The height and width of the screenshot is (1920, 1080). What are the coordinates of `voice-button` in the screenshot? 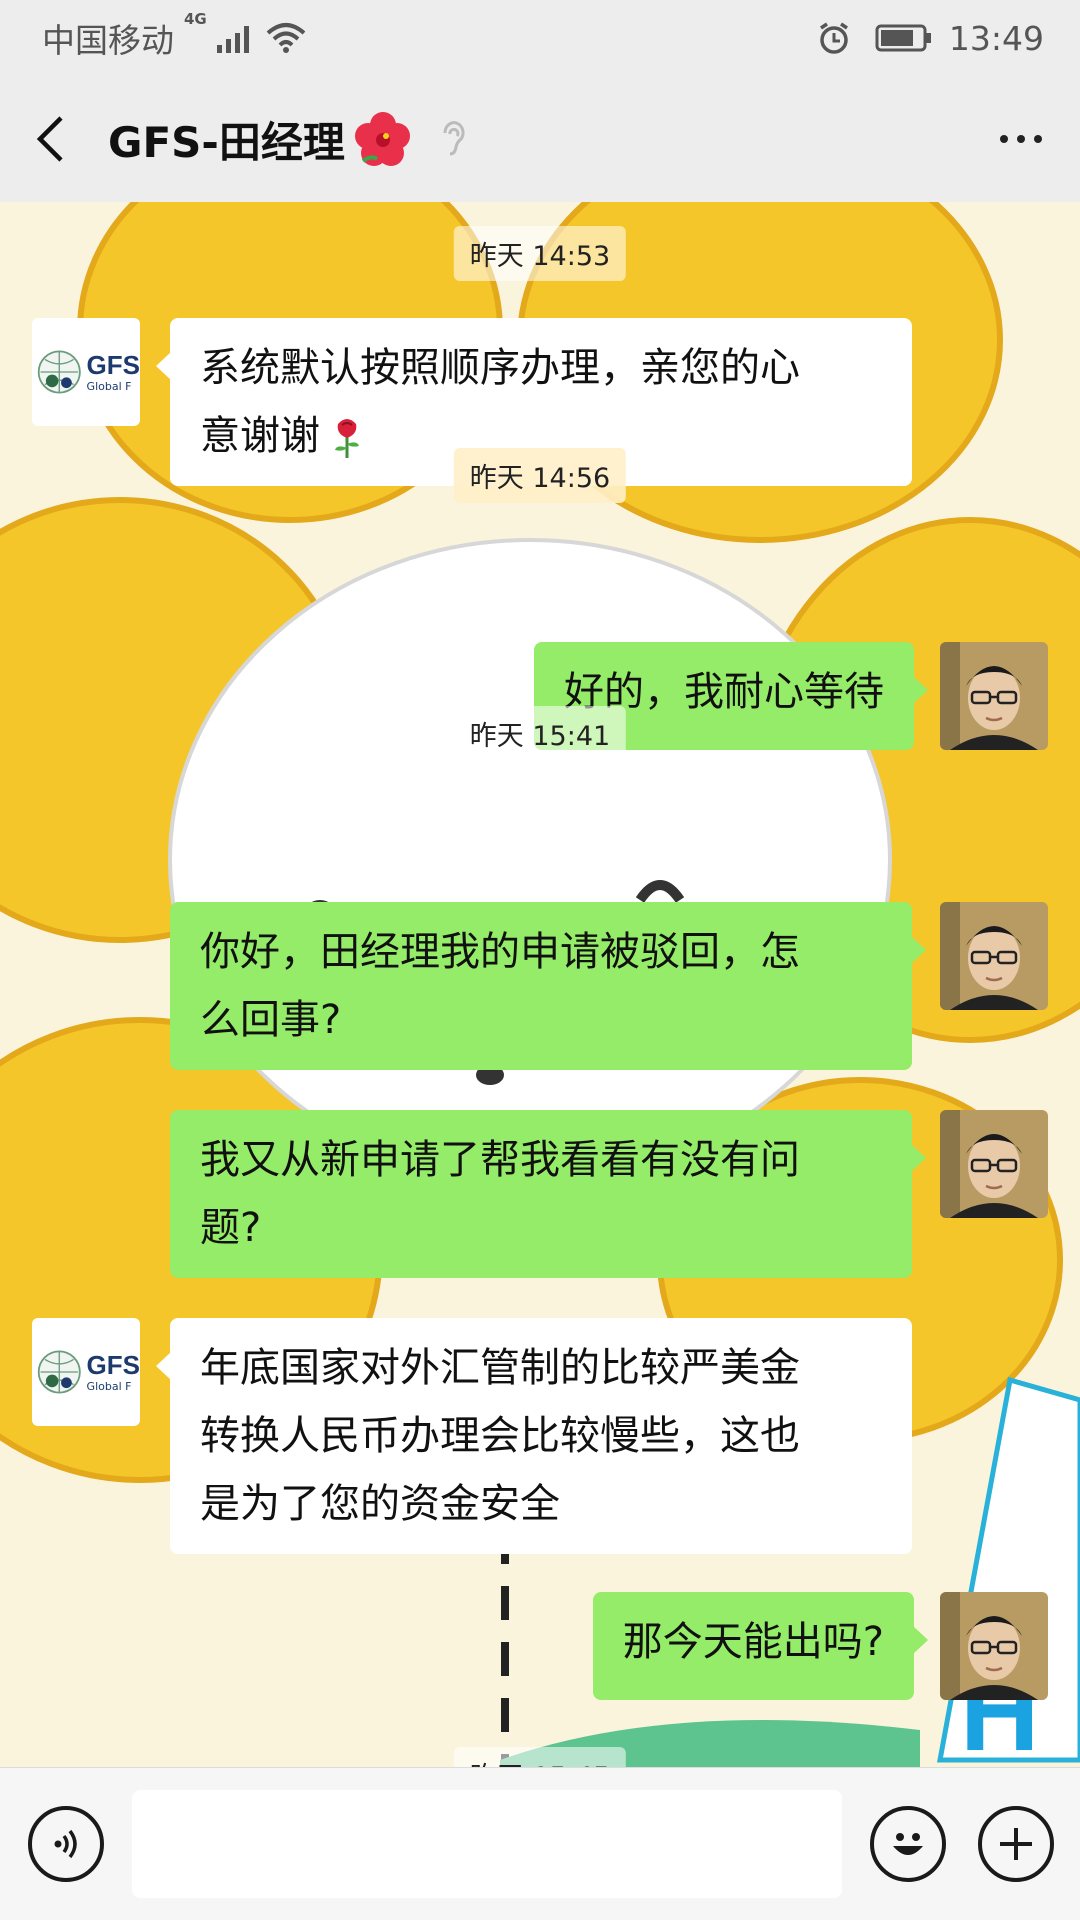 It's located at (66, 1844).